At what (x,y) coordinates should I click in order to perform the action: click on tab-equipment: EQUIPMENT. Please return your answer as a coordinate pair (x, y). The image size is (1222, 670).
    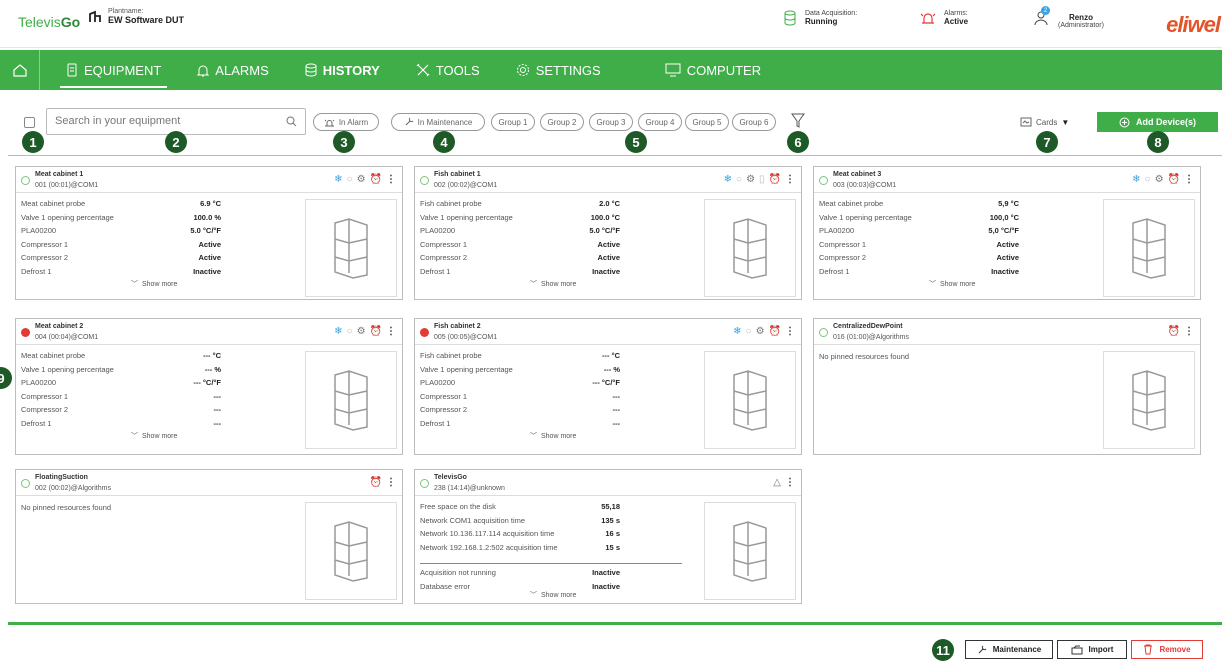
    Looking at the image, I should click on (113, 70).